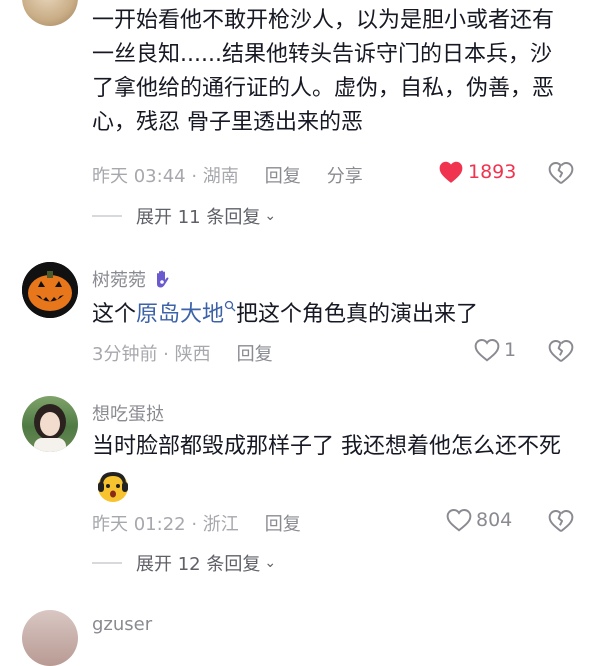  What do you see at coordinates (132, 279) in the screenshot?
I see `username: 树菀菀` at bounding box center [132, 279].